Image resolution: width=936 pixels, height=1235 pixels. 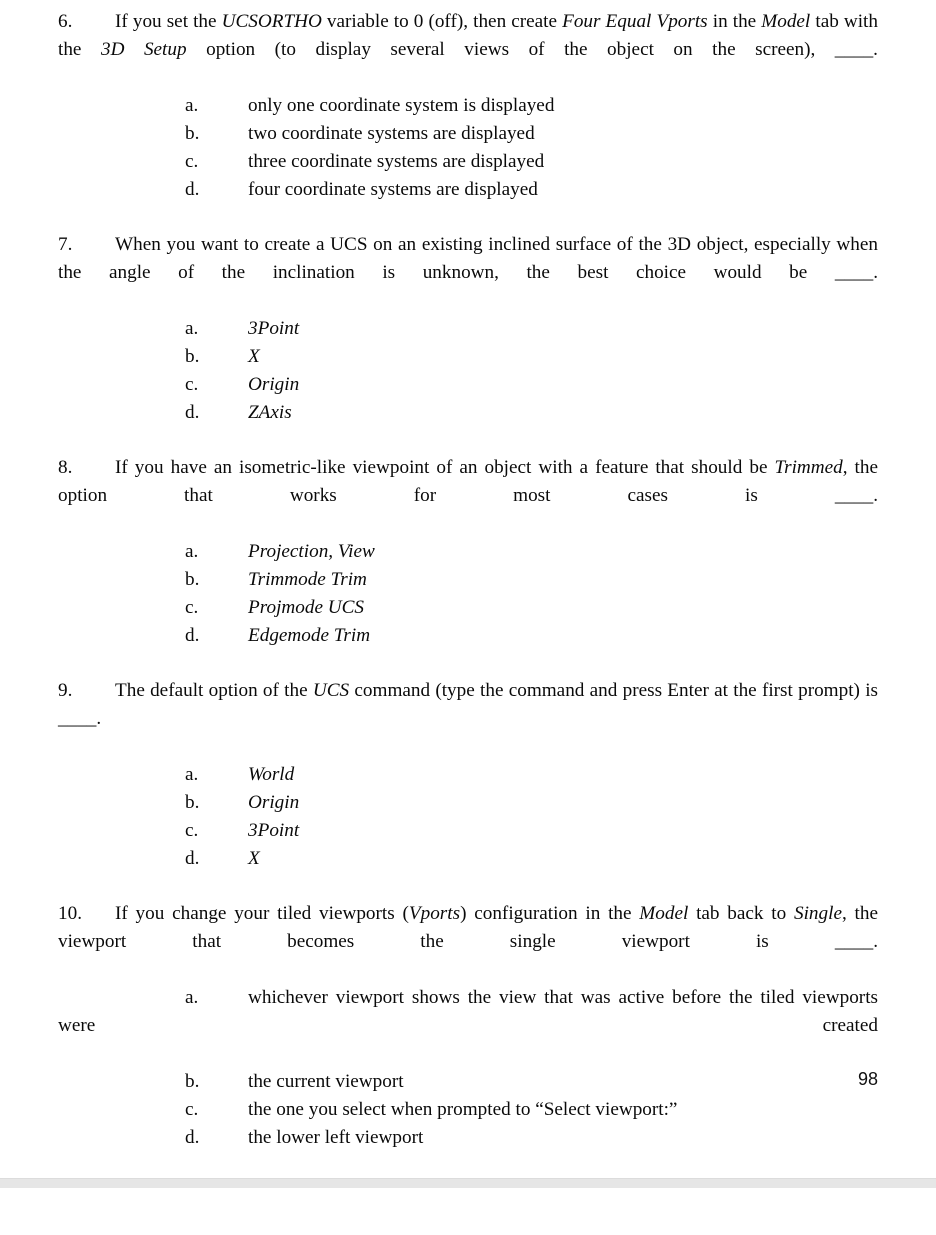 What do you see at coordinates (442, 21) in the screenshot?
I see `stem-fragment: variable to 0 (off), then create` at bounding box center [442, 21].